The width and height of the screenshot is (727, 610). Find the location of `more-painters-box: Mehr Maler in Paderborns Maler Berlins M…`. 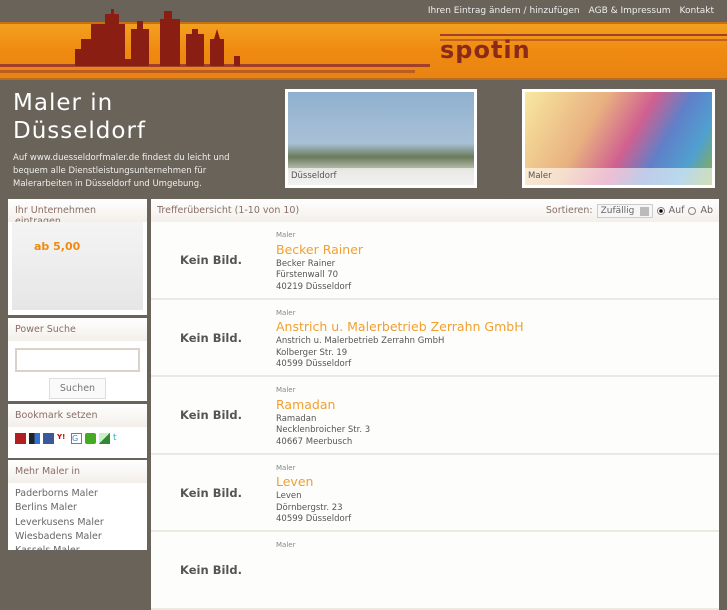

more-painters-box: Mehr Maler in Paderborns Maler Berlins M… is located at coordinates (77, 508).